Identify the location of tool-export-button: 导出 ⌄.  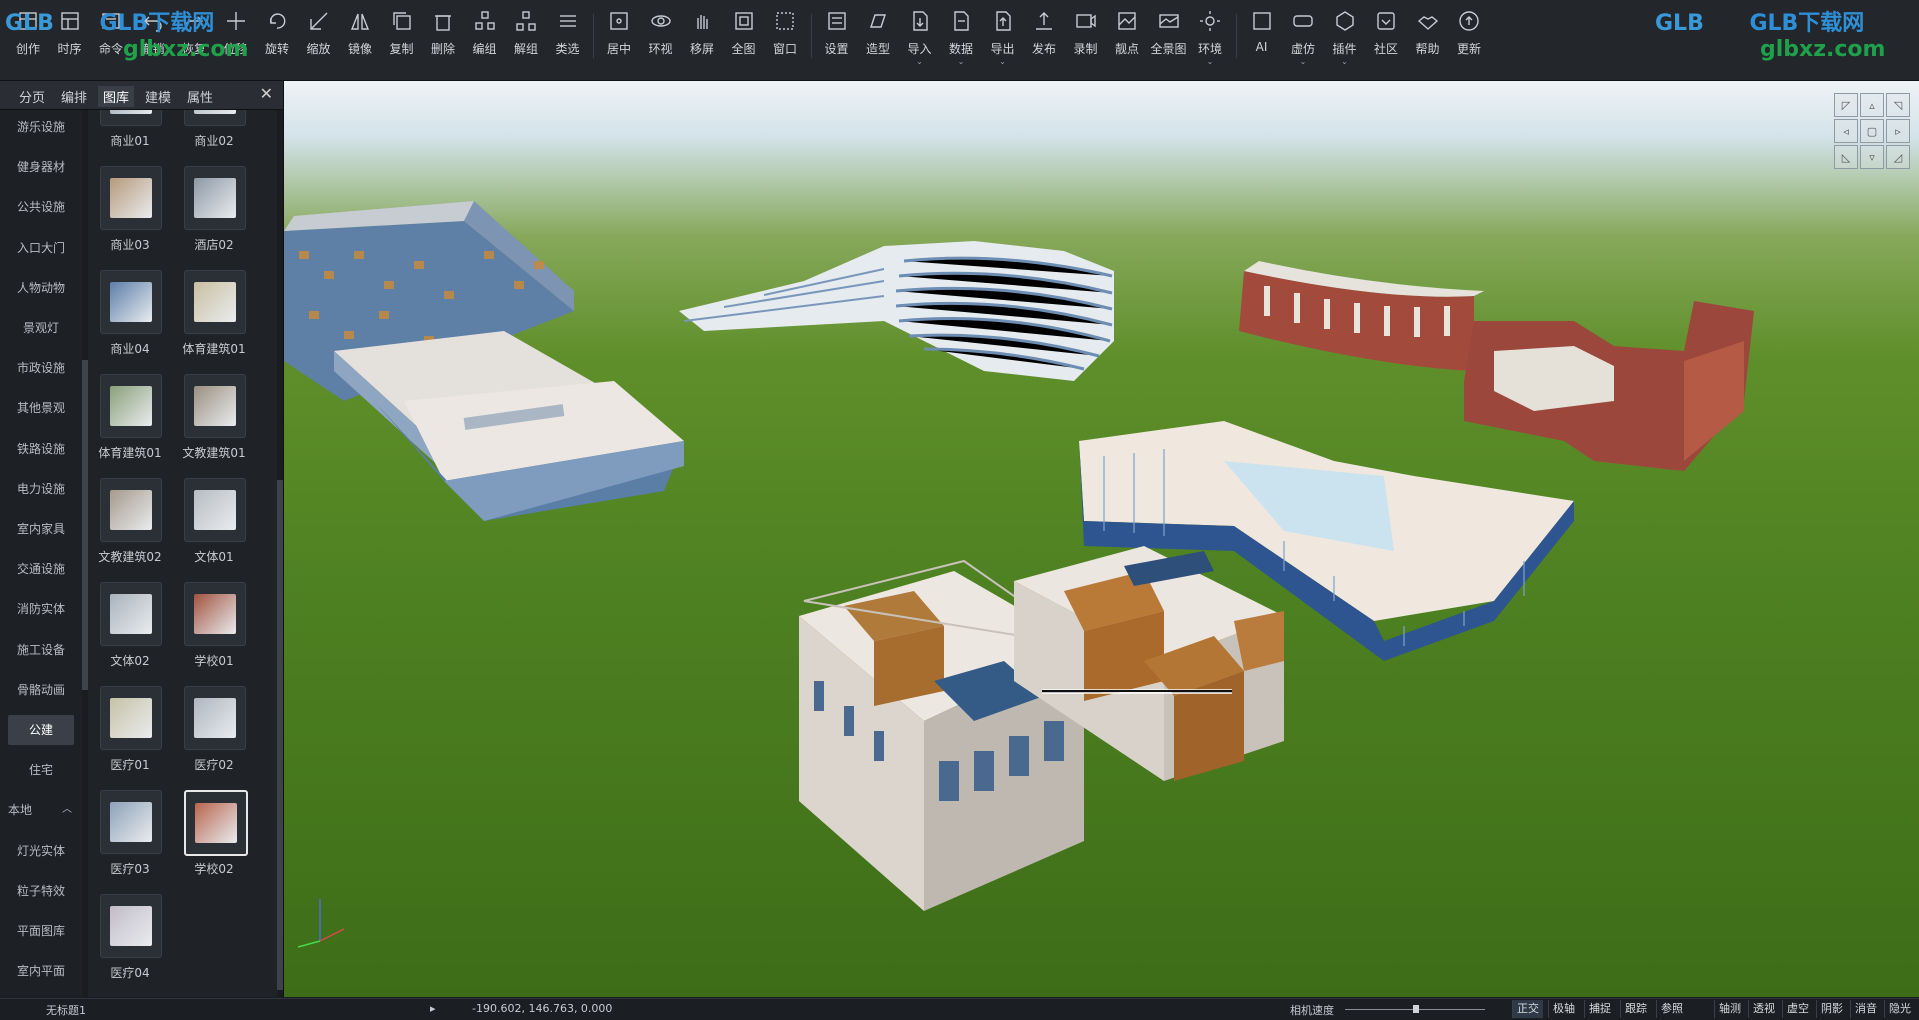
(1003, 38).